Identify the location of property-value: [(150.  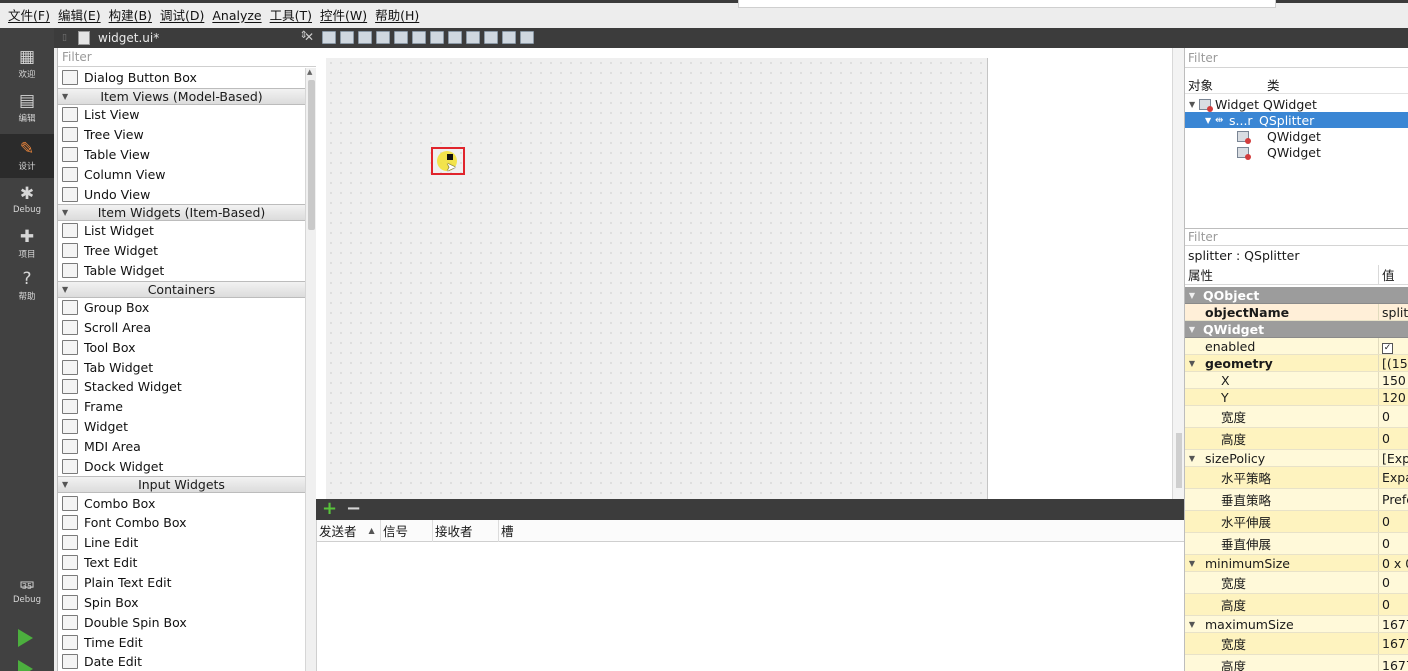
(1393, 363).